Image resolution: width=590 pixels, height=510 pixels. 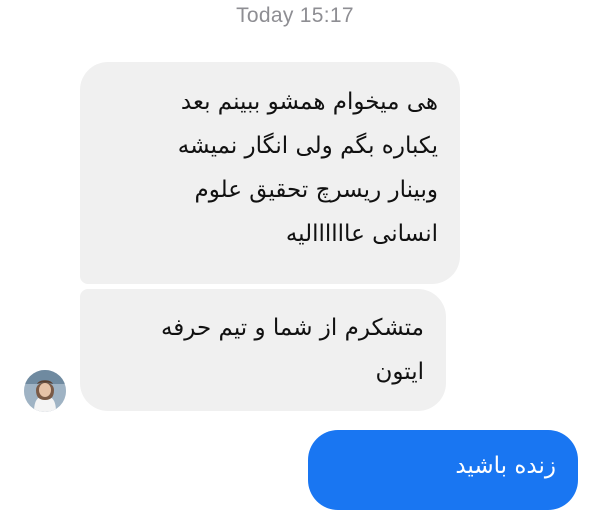 What do you see at coordinates (263, 350) in the screenshot?
I see `received-message-bubble: متشکرم از شما و تیم حرفه ایتون` at bounding box center [263, 350].